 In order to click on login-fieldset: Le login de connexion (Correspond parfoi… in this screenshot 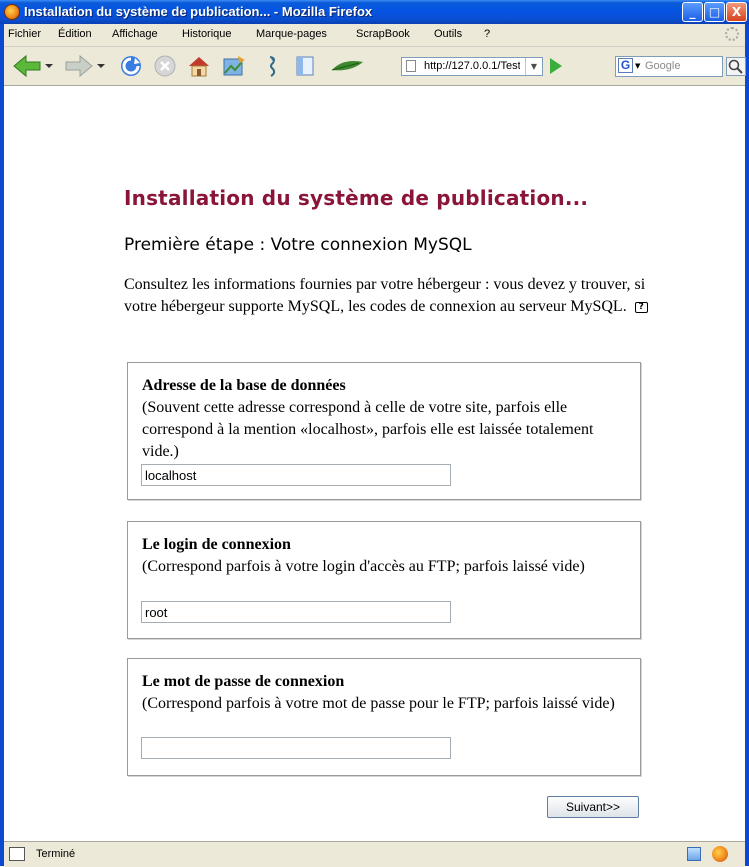, I will do `click(384, 580)`.